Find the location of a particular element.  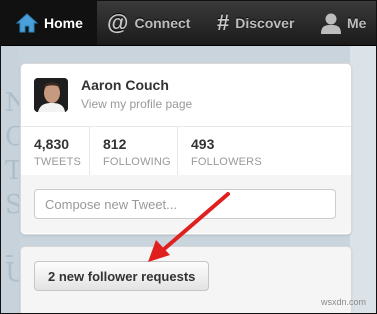

nav-discover: # Discover is located at coordinates (255, 23).